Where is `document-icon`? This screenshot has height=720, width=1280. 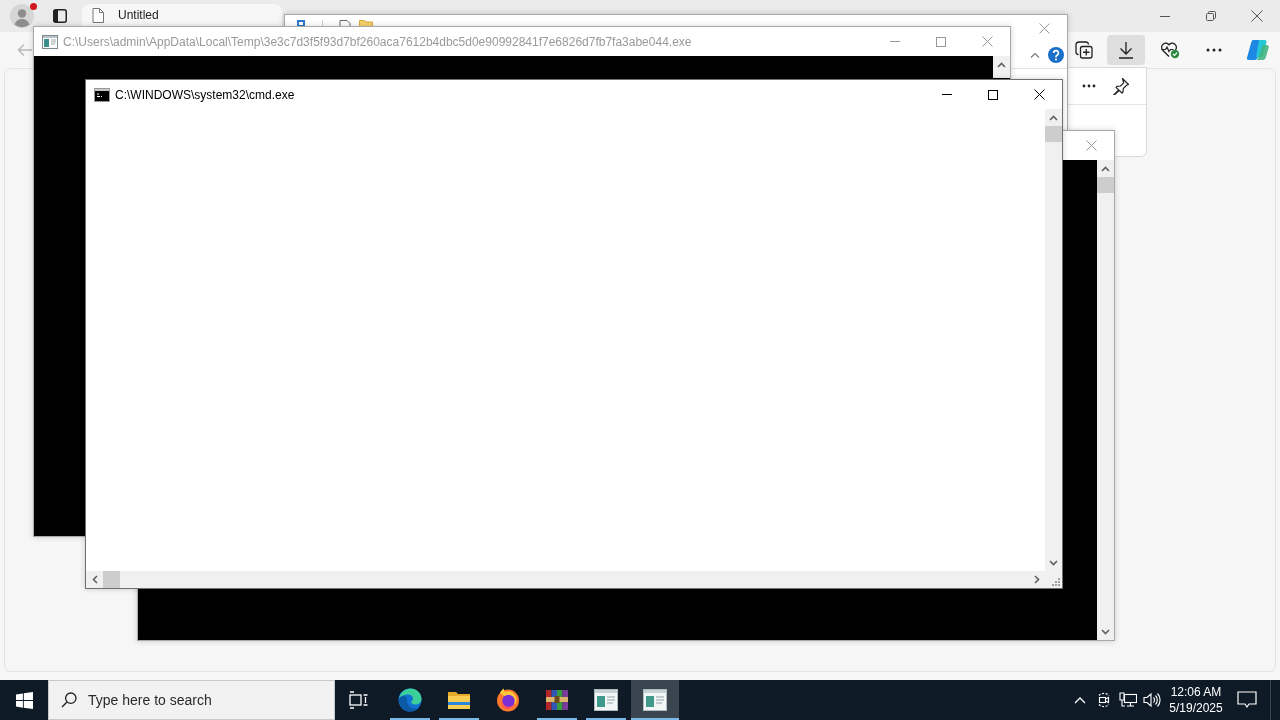
document-icon is located at coordinates (345, 23).